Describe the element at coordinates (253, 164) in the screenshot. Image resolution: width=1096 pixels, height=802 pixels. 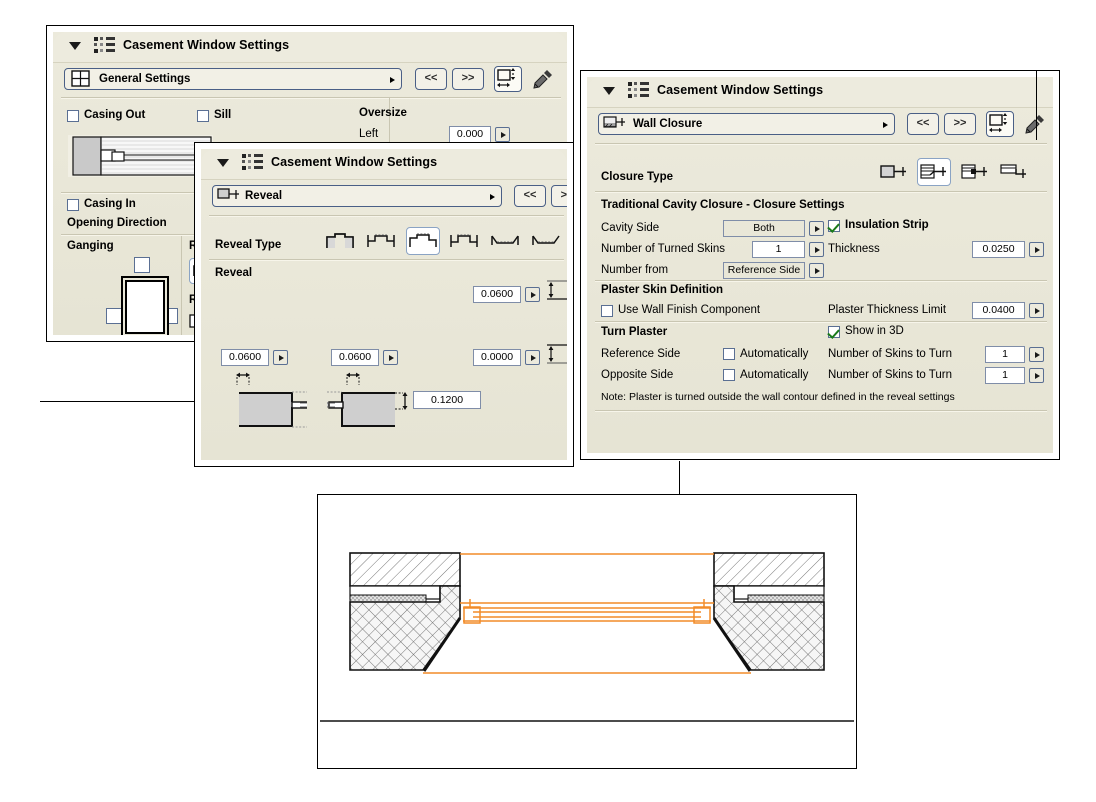
I see `settings-matrix-icon` at that location.